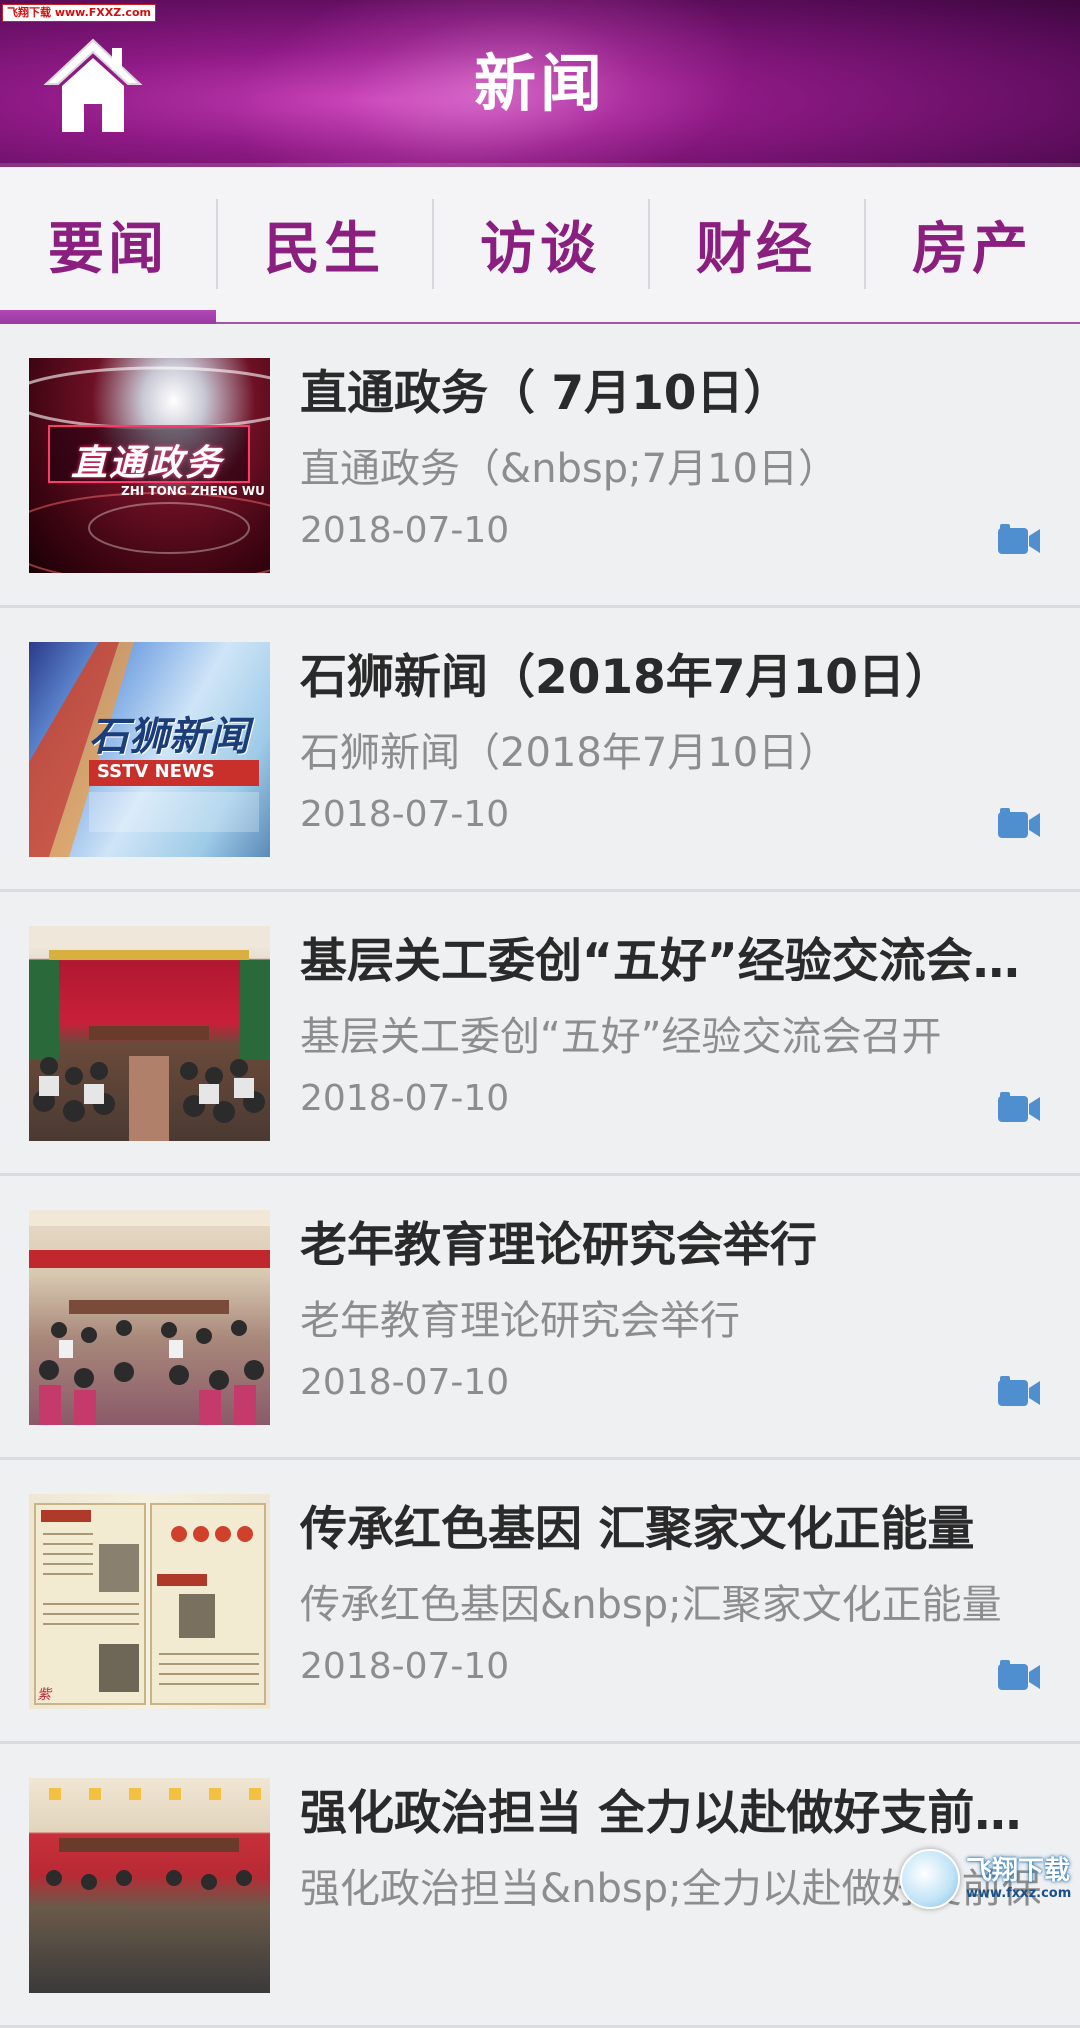 The image size is (1080, 2028). Describe the element at coordinates (545, 393) in the screenshot. I see `news-title: 直通政务（ 7月10日）` at that location.